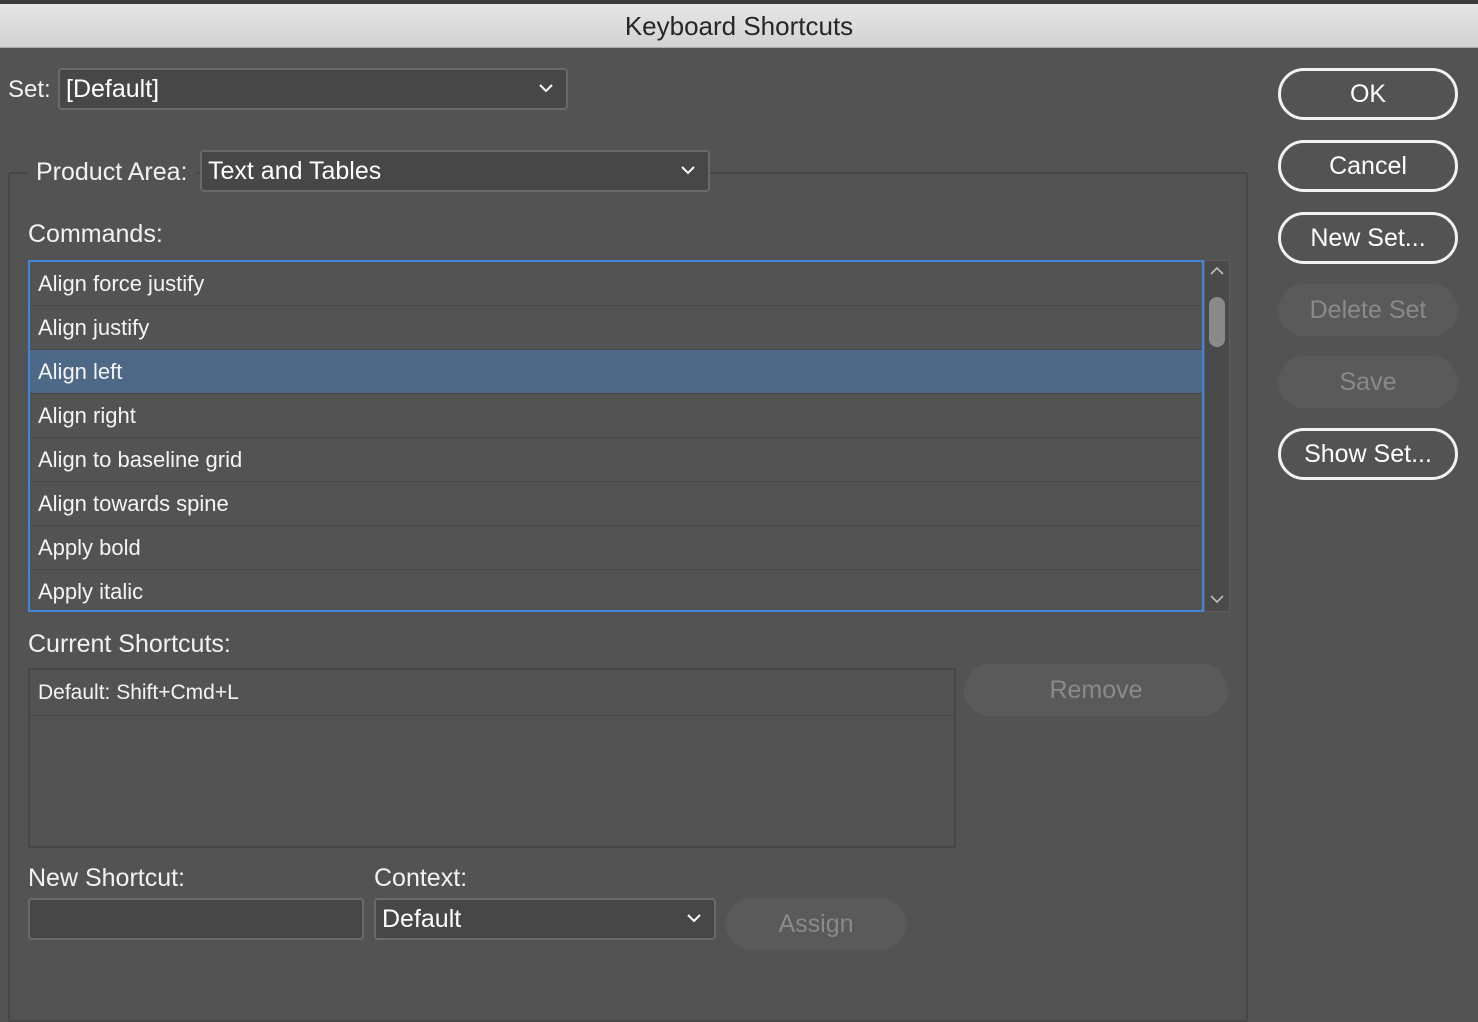  Describe the element at coordinates (739, 2) in the screenshot. I see `background-window-strip` at that location.